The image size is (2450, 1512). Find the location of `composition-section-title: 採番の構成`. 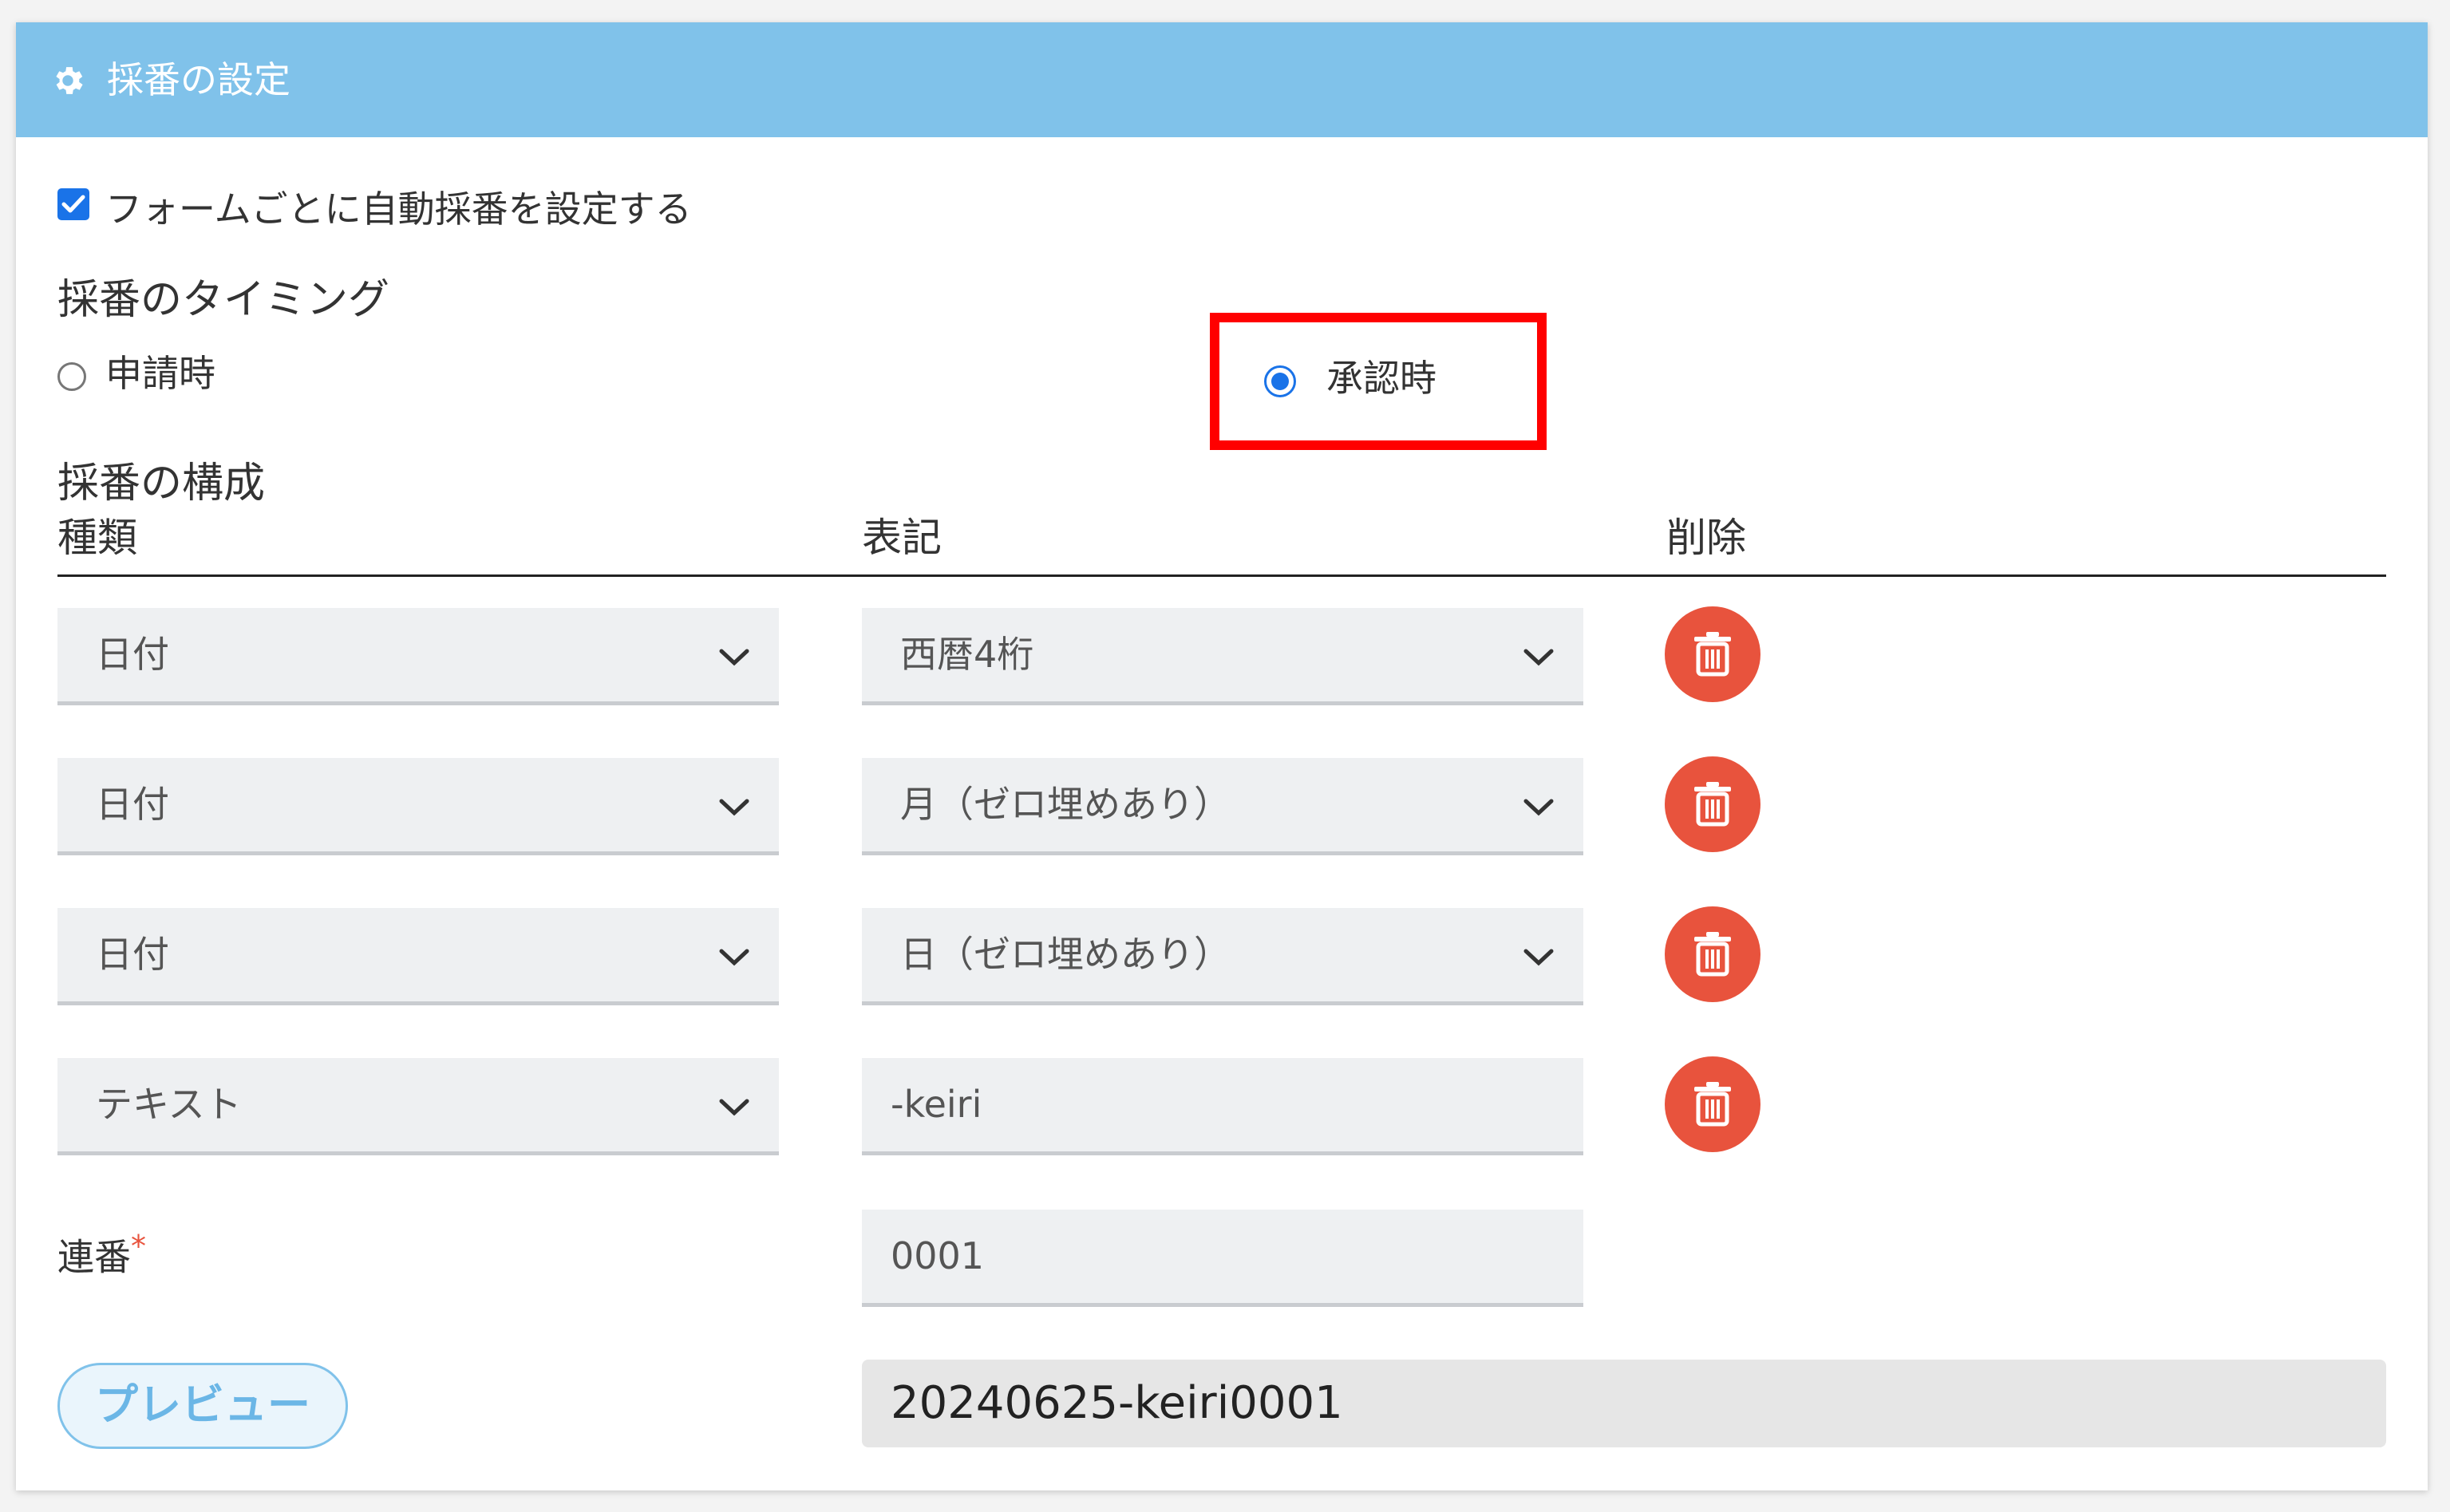

composition-section-title: 採番の構成 is located at coordinates (161, 483).